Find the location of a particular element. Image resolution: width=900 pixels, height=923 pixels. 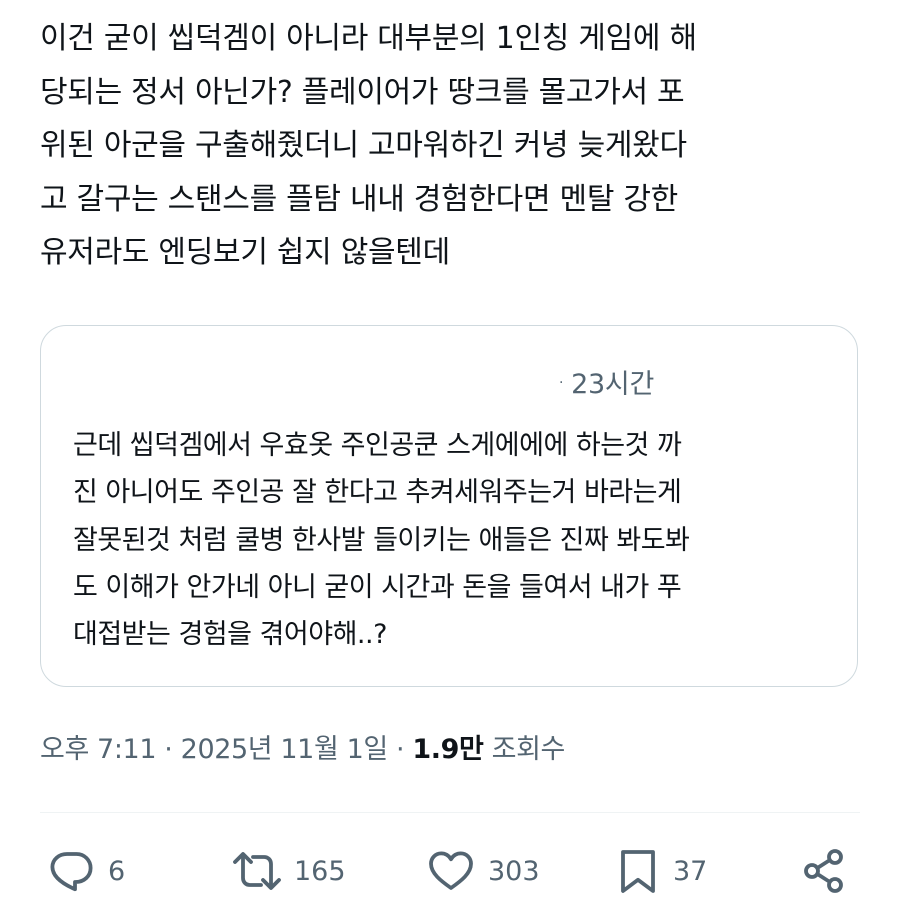

bookmark-icon is located at coordinates (638, 871).